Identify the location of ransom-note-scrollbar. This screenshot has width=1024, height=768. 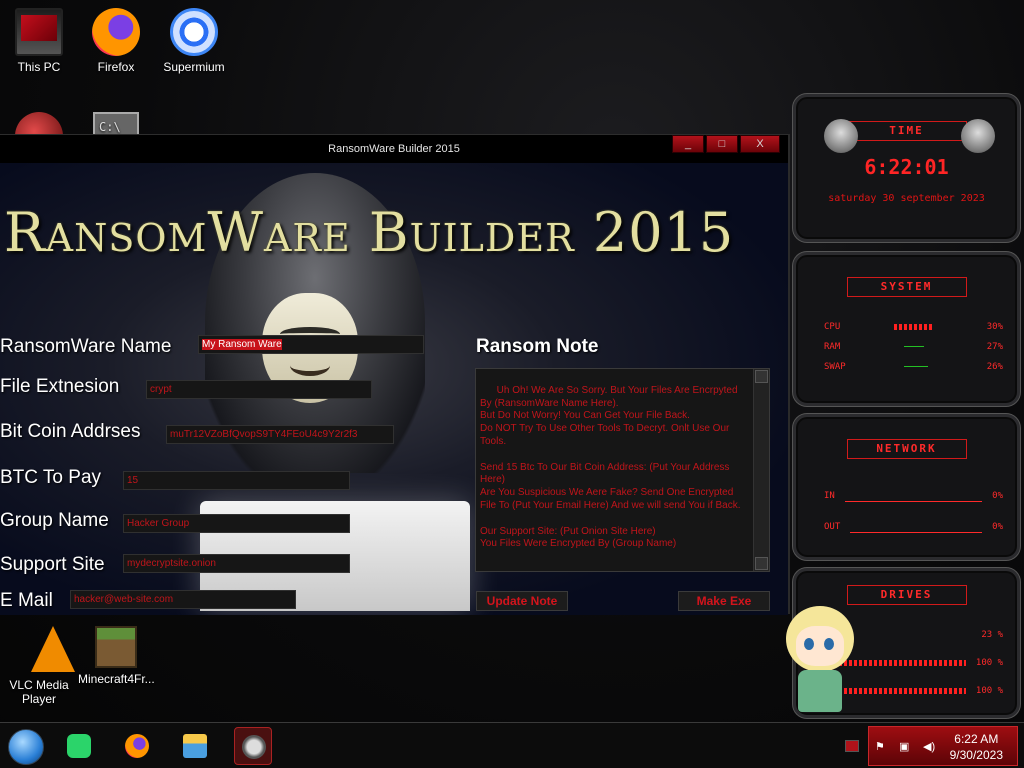
(761, 470).